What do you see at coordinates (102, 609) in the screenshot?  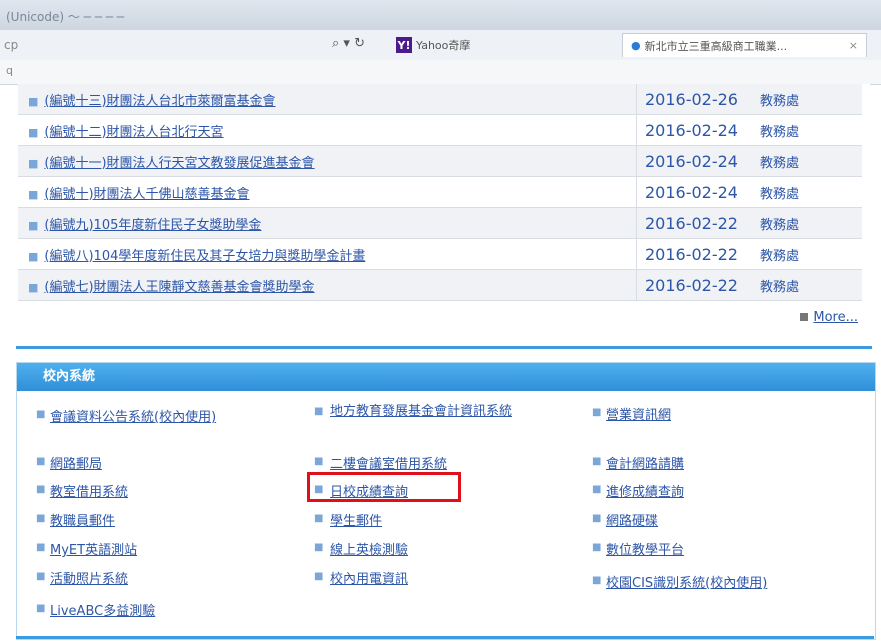 I see `system-link: LiveABC多益測驗` at bounding box center [102, 609].